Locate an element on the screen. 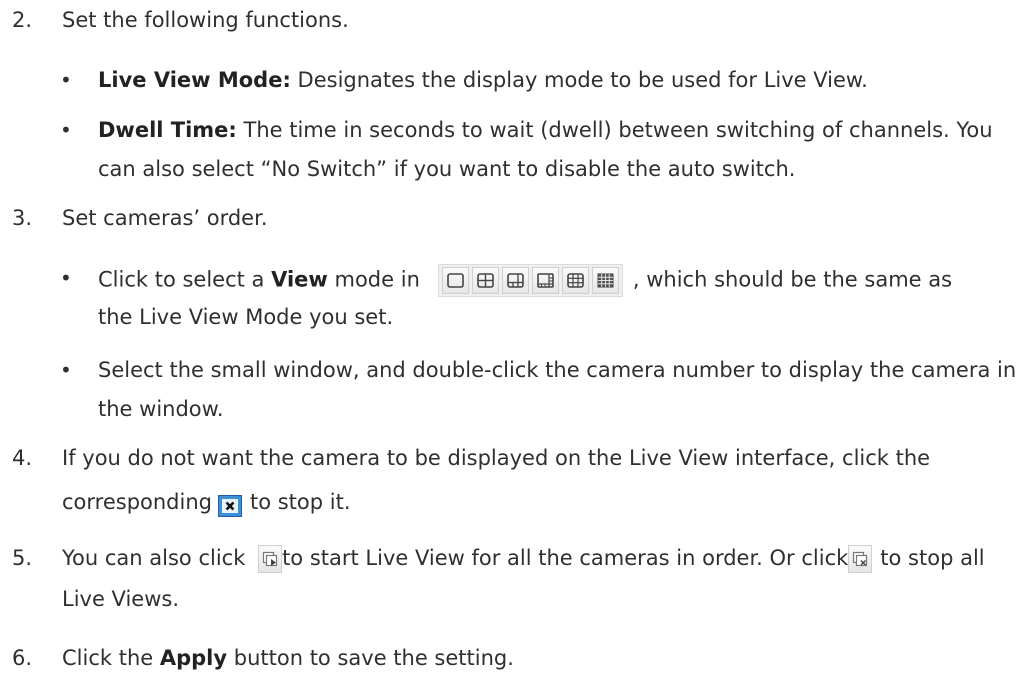 The width and height of the screenshot is (1026, 673). text-cont: Live Views. is located at coordinates (121, 599).